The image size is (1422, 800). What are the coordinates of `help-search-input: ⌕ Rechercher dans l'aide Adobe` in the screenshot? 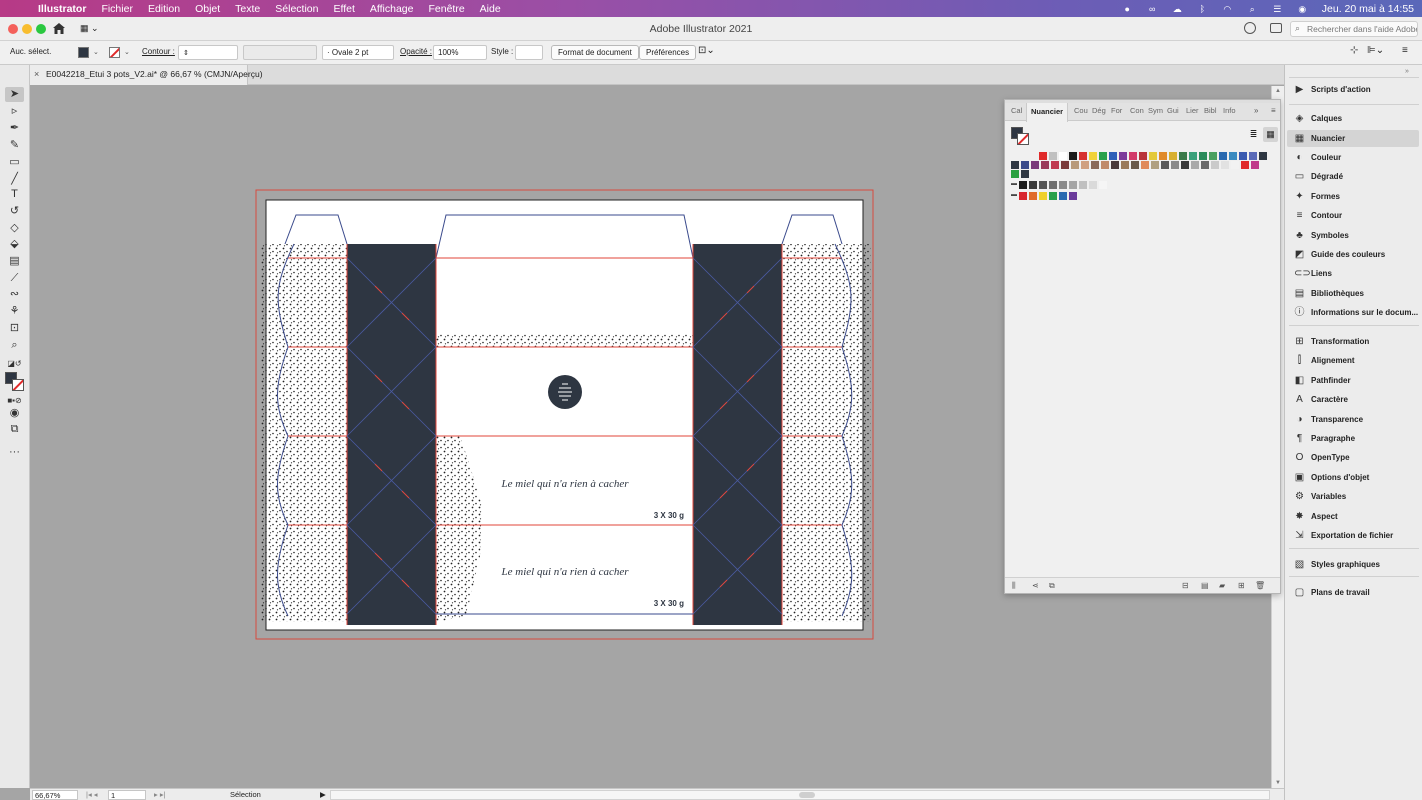 It's located at (1354, 29).